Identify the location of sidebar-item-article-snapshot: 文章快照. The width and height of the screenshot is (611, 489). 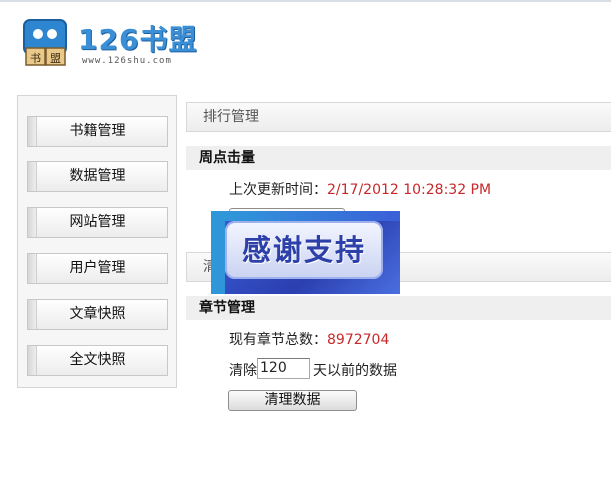
(97, 314).